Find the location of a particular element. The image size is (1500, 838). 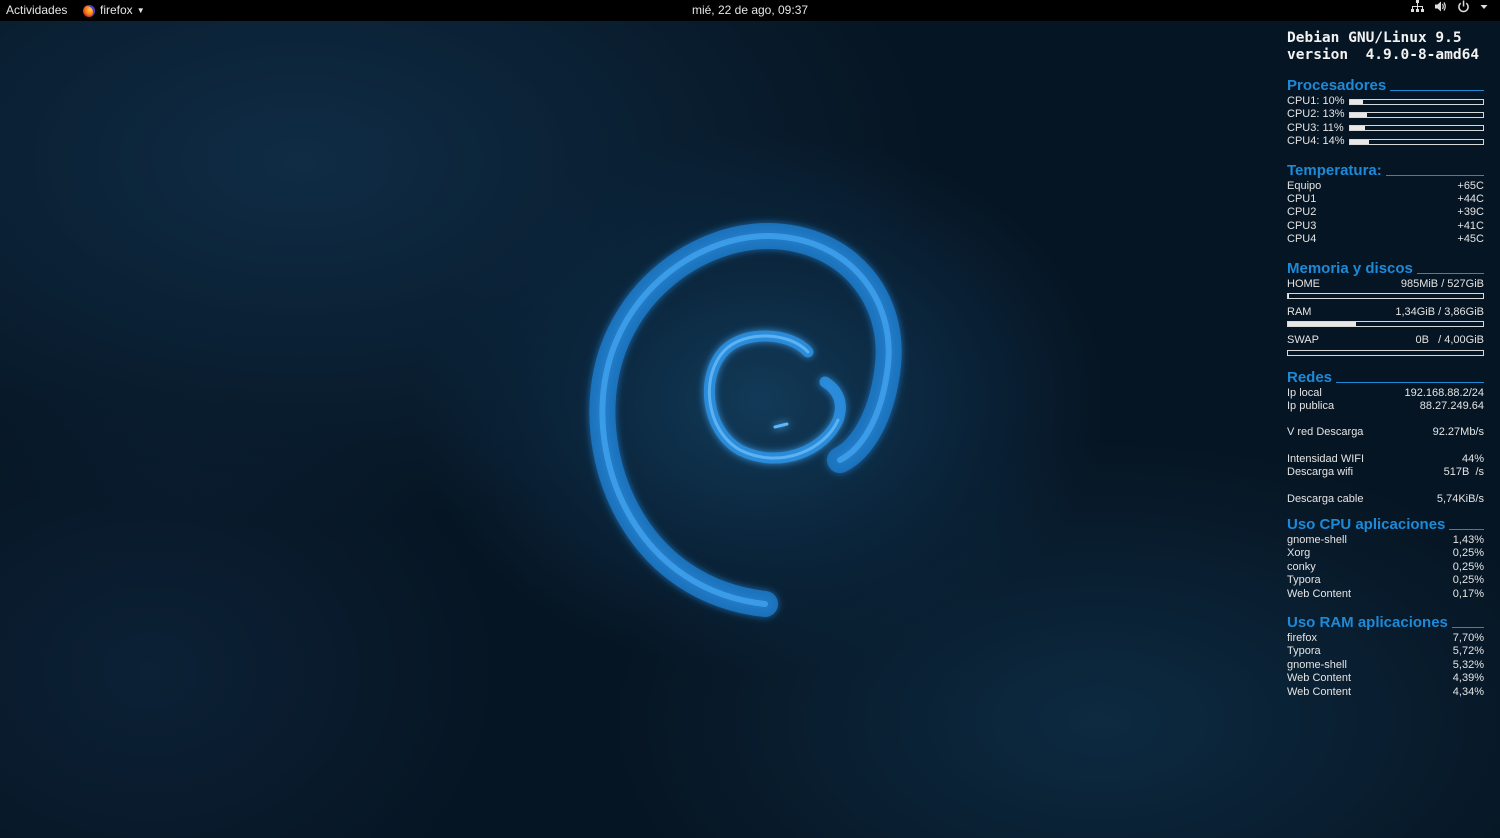

cpu-row: CPU3: 11% is located at coordinates (1385, 128).